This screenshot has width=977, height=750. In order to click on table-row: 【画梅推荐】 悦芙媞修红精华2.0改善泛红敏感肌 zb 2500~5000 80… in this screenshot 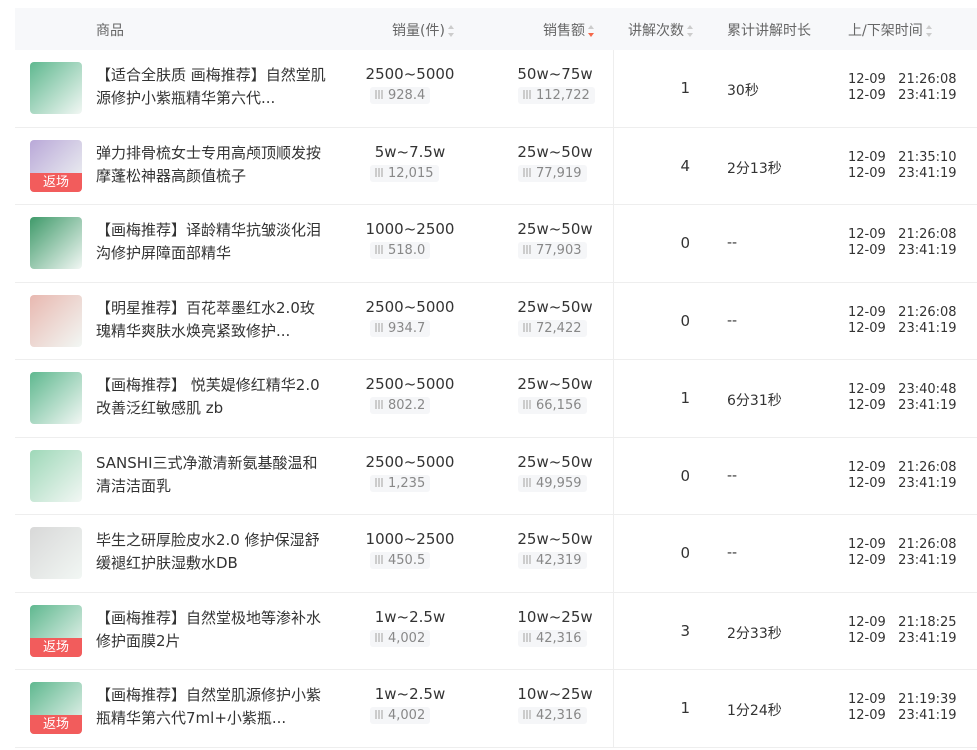, I will do `click(496, 399)`.